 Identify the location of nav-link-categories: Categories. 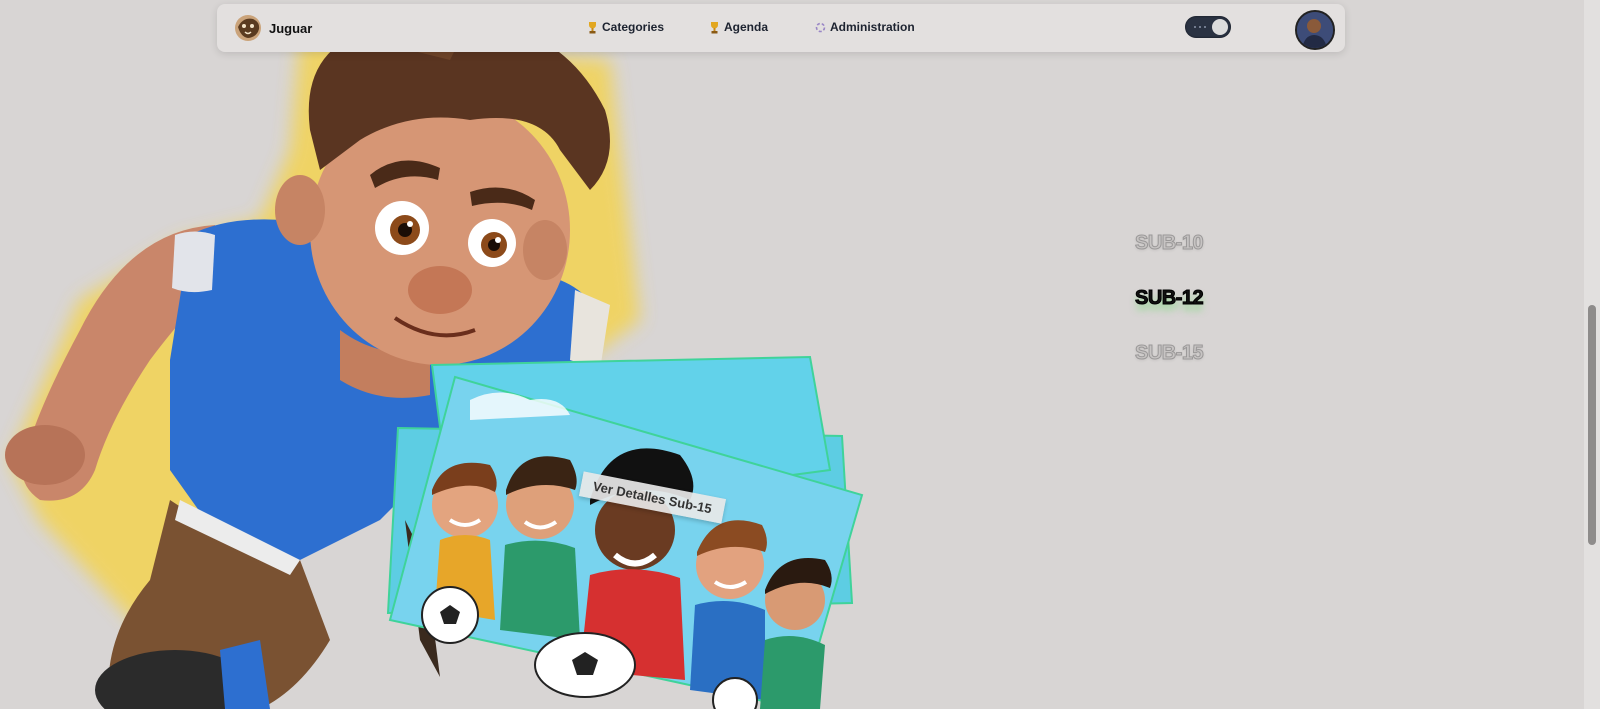
(625, 27).